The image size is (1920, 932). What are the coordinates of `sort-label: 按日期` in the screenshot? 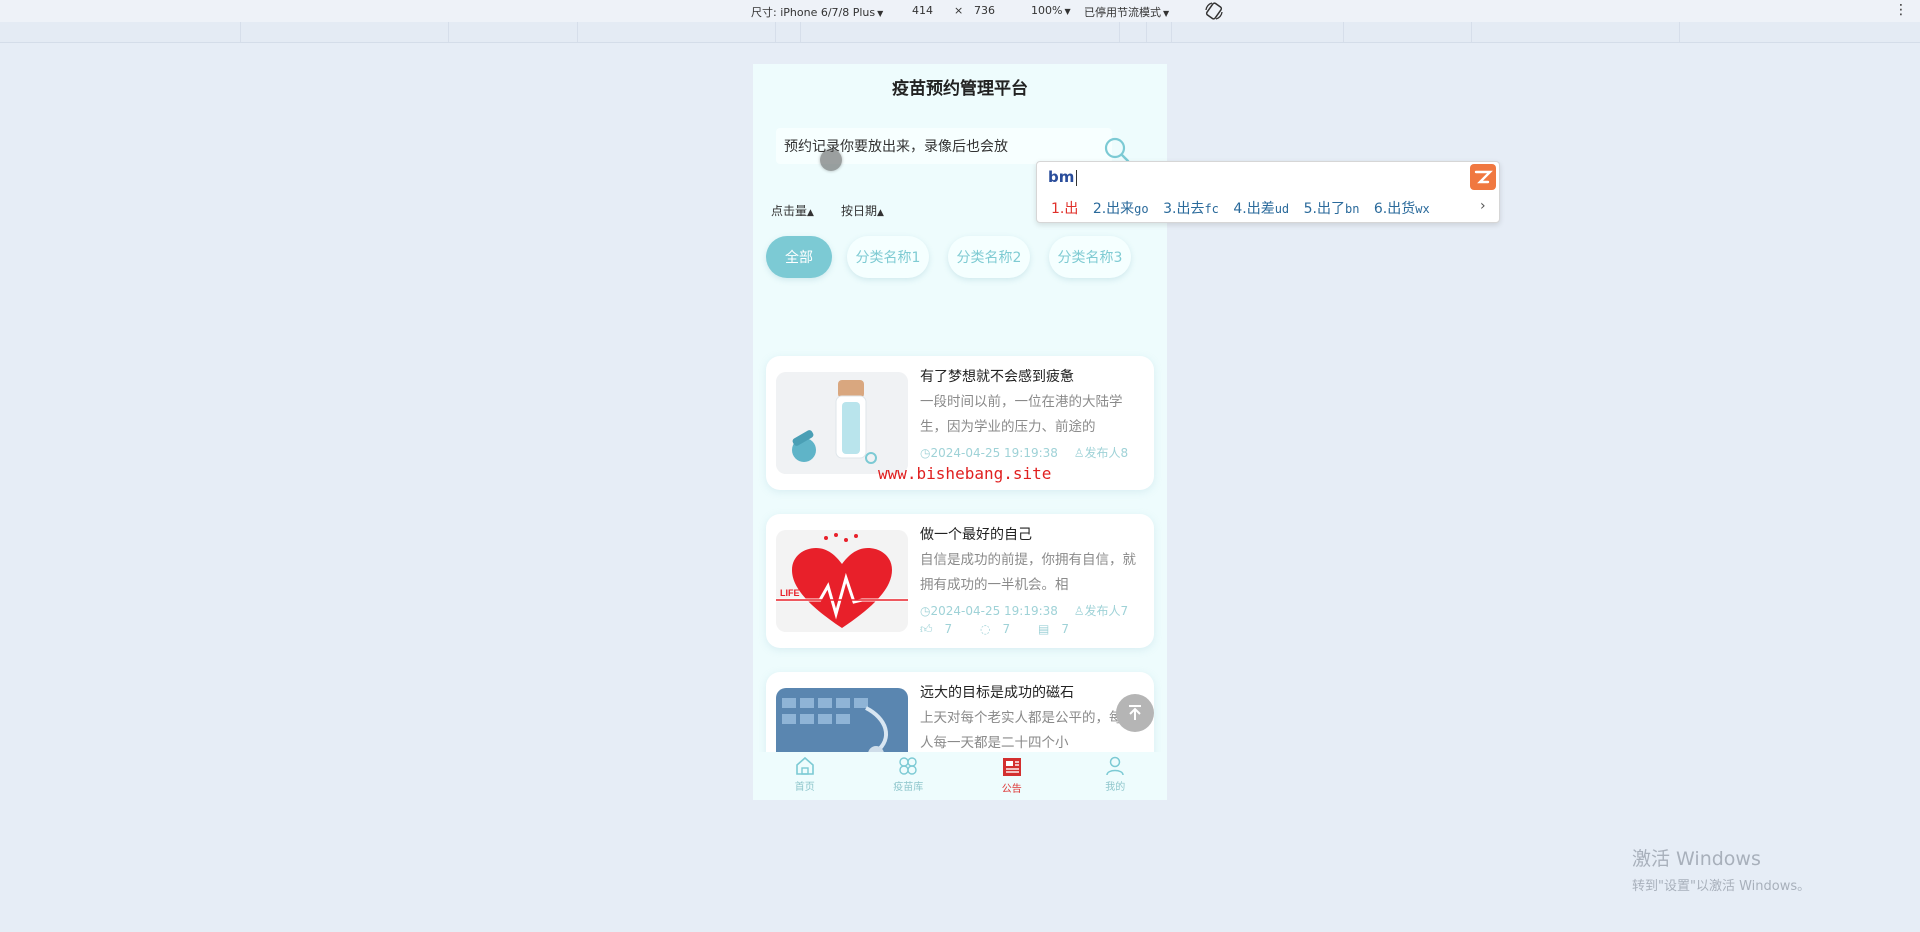 It's located at (859, 211).